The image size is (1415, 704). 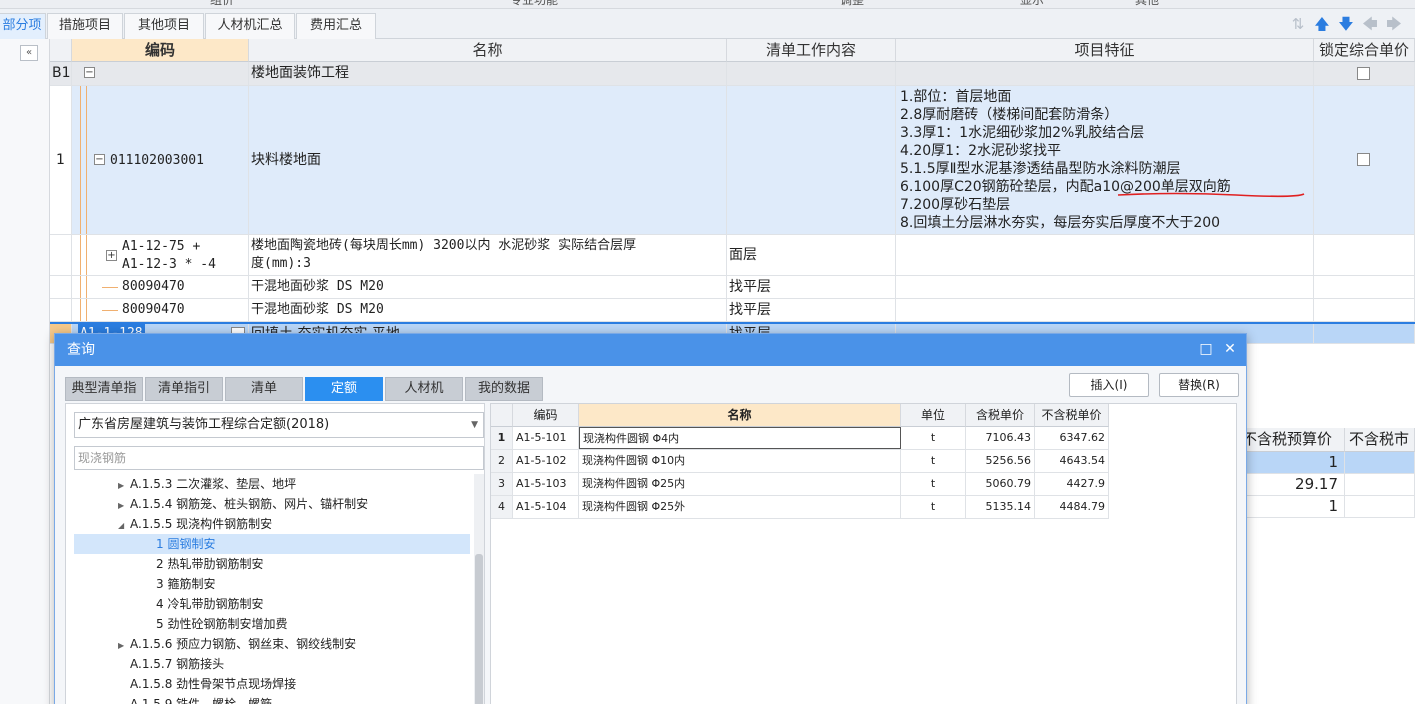 I want to click on tab-other-items: 其他项目, so click(x=164, y=26).